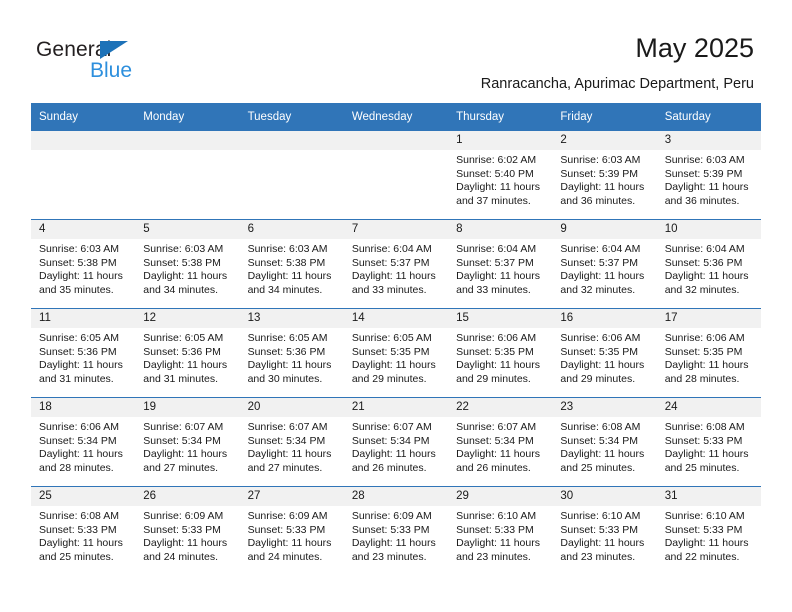 The height and width of the screenshot is (612, 792). I want to click on daylight-duration-line2: and 31 minutes., so click(76, 378).